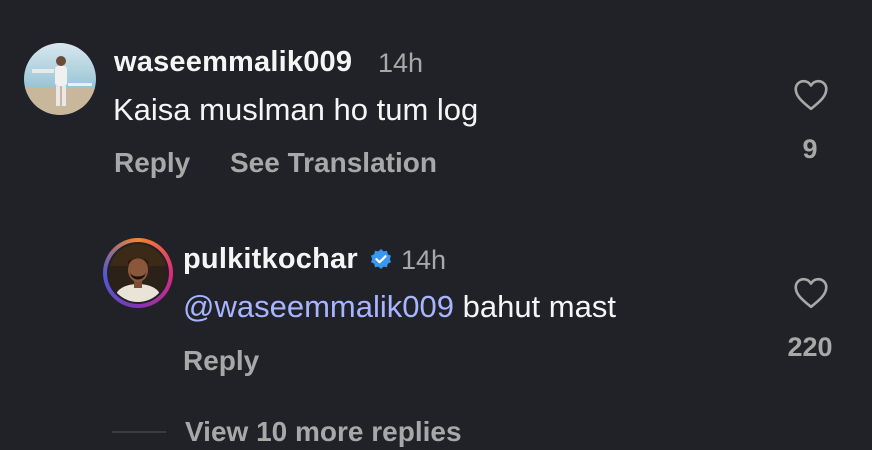  What do you see at coordinates (323, 432) in the screenshot?
I see `view-more-replies-button: View 10 more replies` at bounding box center [323, 432].